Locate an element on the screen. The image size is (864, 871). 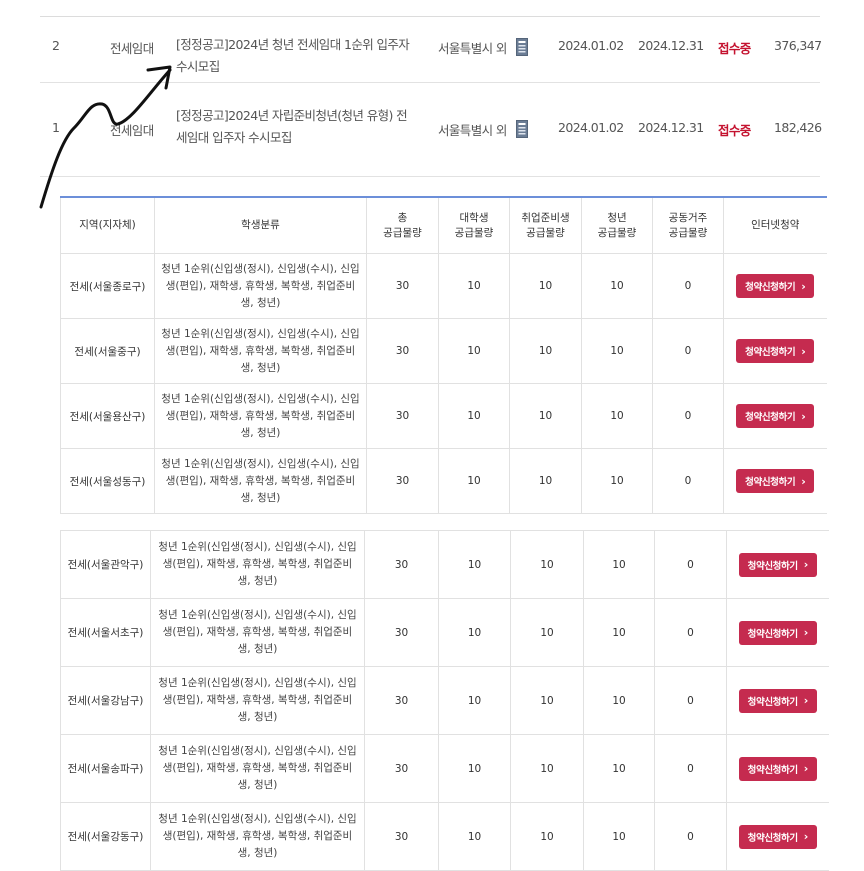
notice-title-link: [정정공고]2024년 자립준비청년(청년 유형) 전세임대 입주자 수시모집 is located at coordinates (296, 127).